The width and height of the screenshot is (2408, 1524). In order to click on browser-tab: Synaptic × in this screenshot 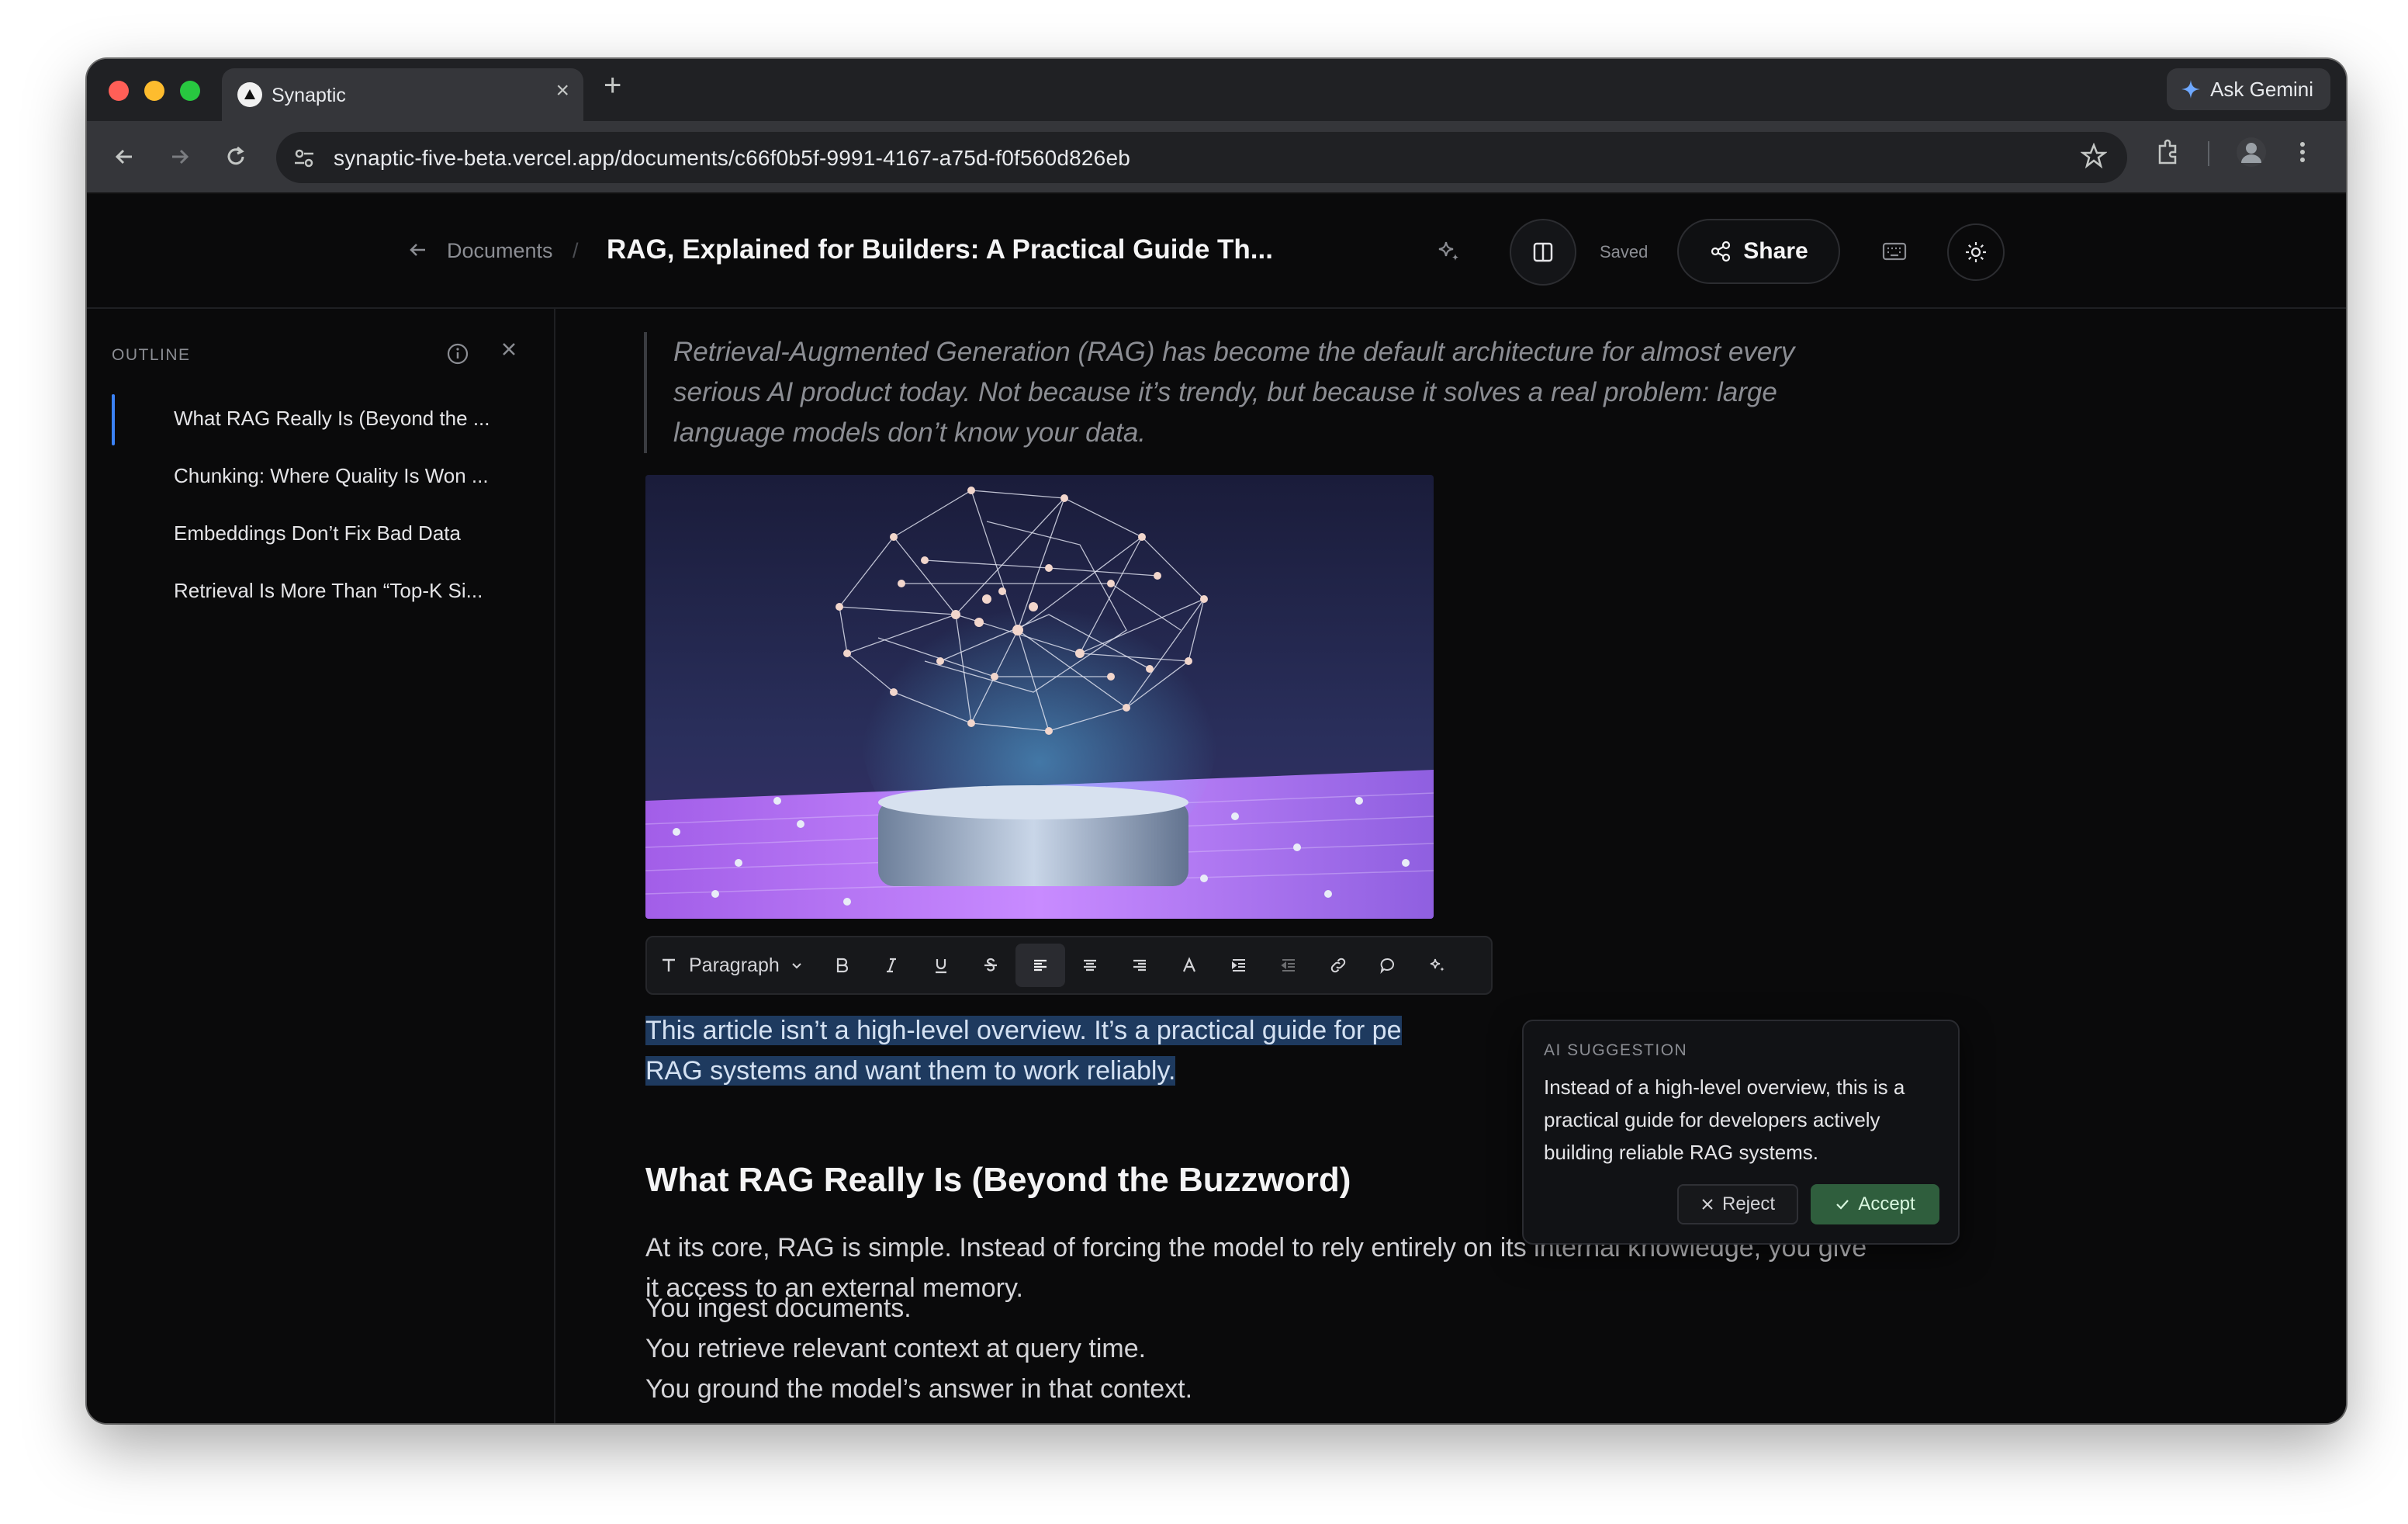, I will do `click(403, 94)`.